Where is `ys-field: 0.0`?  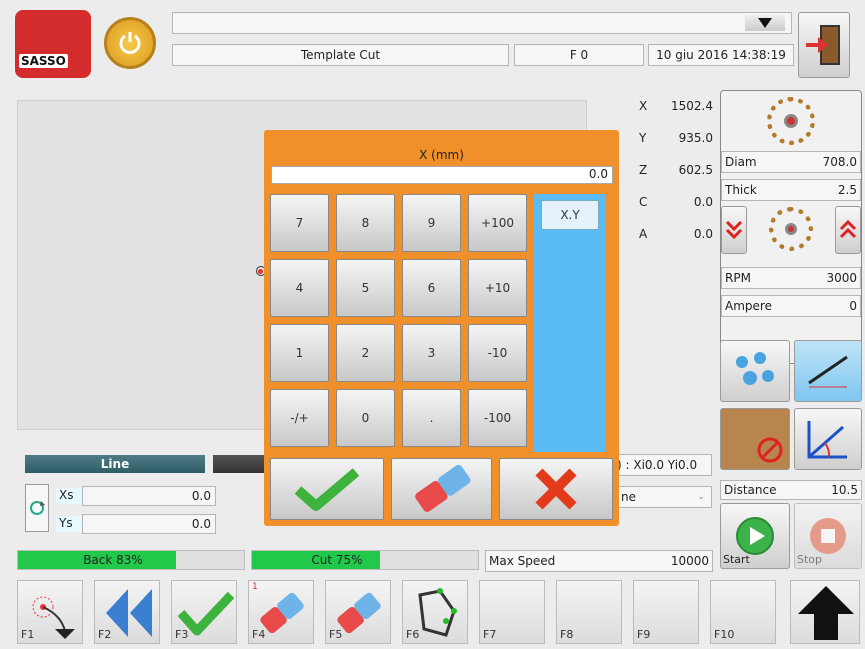
ys-field: 0.0 is located at coordinates (149, 524).